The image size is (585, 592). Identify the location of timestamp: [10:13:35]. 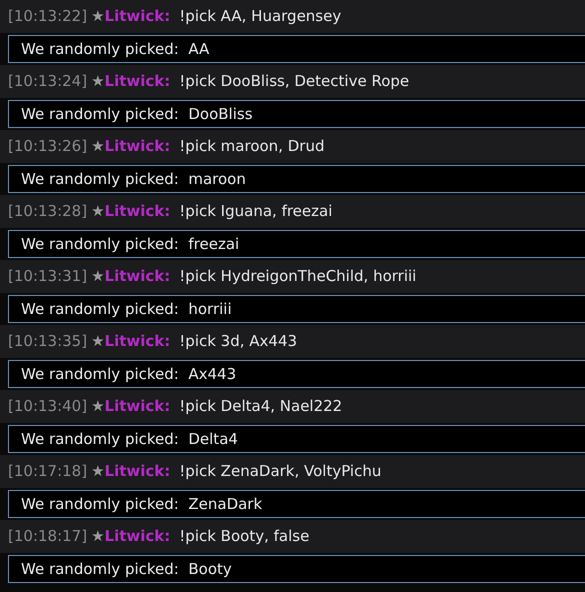
(48, 341).